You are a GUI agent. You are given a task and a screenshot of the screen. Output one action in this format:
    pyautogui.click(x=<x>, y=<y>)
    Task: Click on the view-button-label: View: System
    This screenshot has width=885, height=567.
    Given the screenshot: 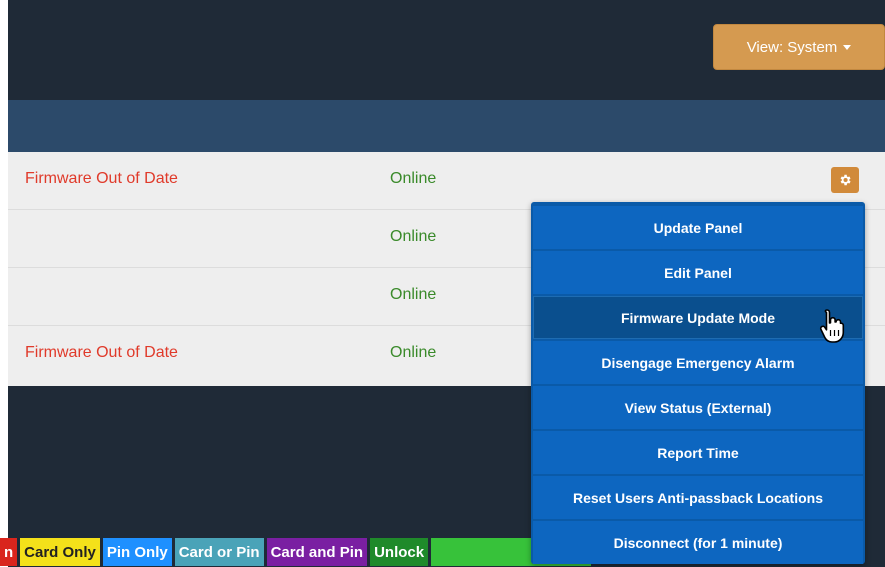 What is the action you would take?
    pyautogui.click(x=792, y=47)
    